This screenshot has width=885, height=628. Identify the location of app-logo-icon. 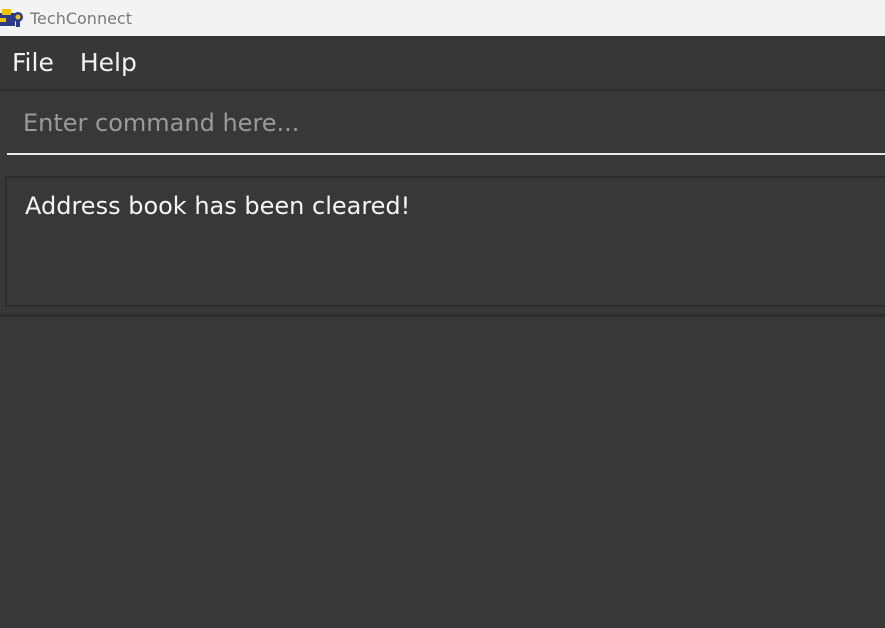
(12, 18).